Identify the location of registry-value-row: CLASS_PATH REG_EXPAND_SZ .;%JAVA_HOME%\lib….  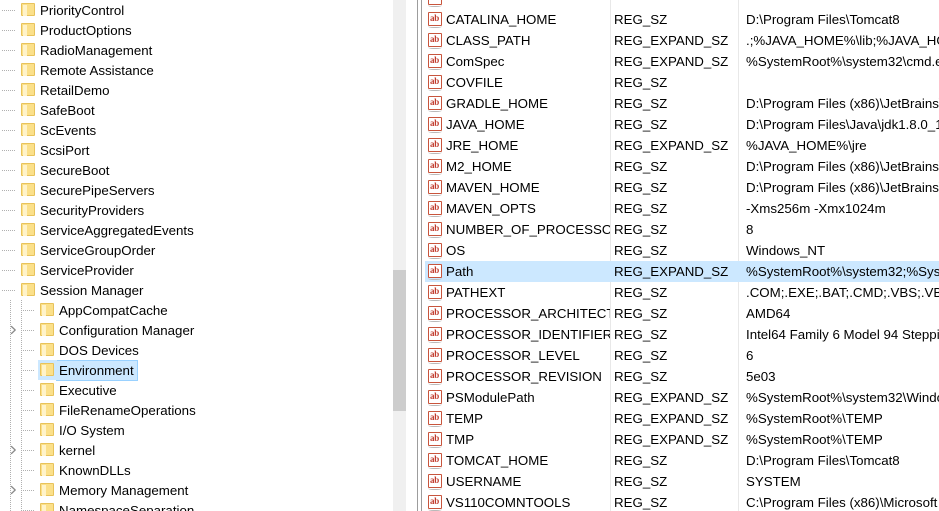
(682, 40).